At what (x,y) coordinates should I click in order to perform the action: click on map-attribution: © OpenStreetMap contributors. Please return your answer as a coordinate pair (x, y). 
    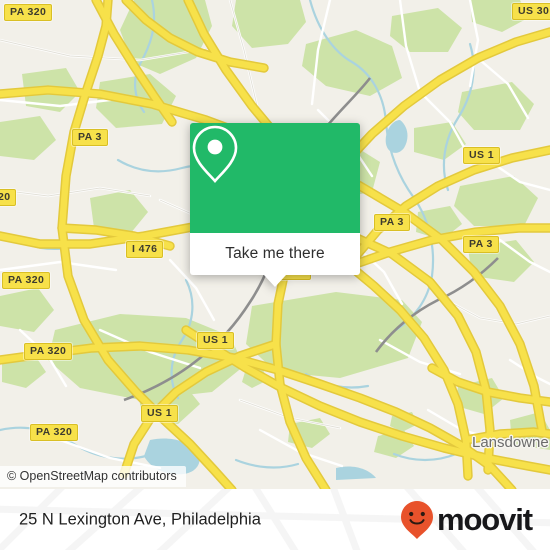
    Looking at the image, I should click on (93, 476).